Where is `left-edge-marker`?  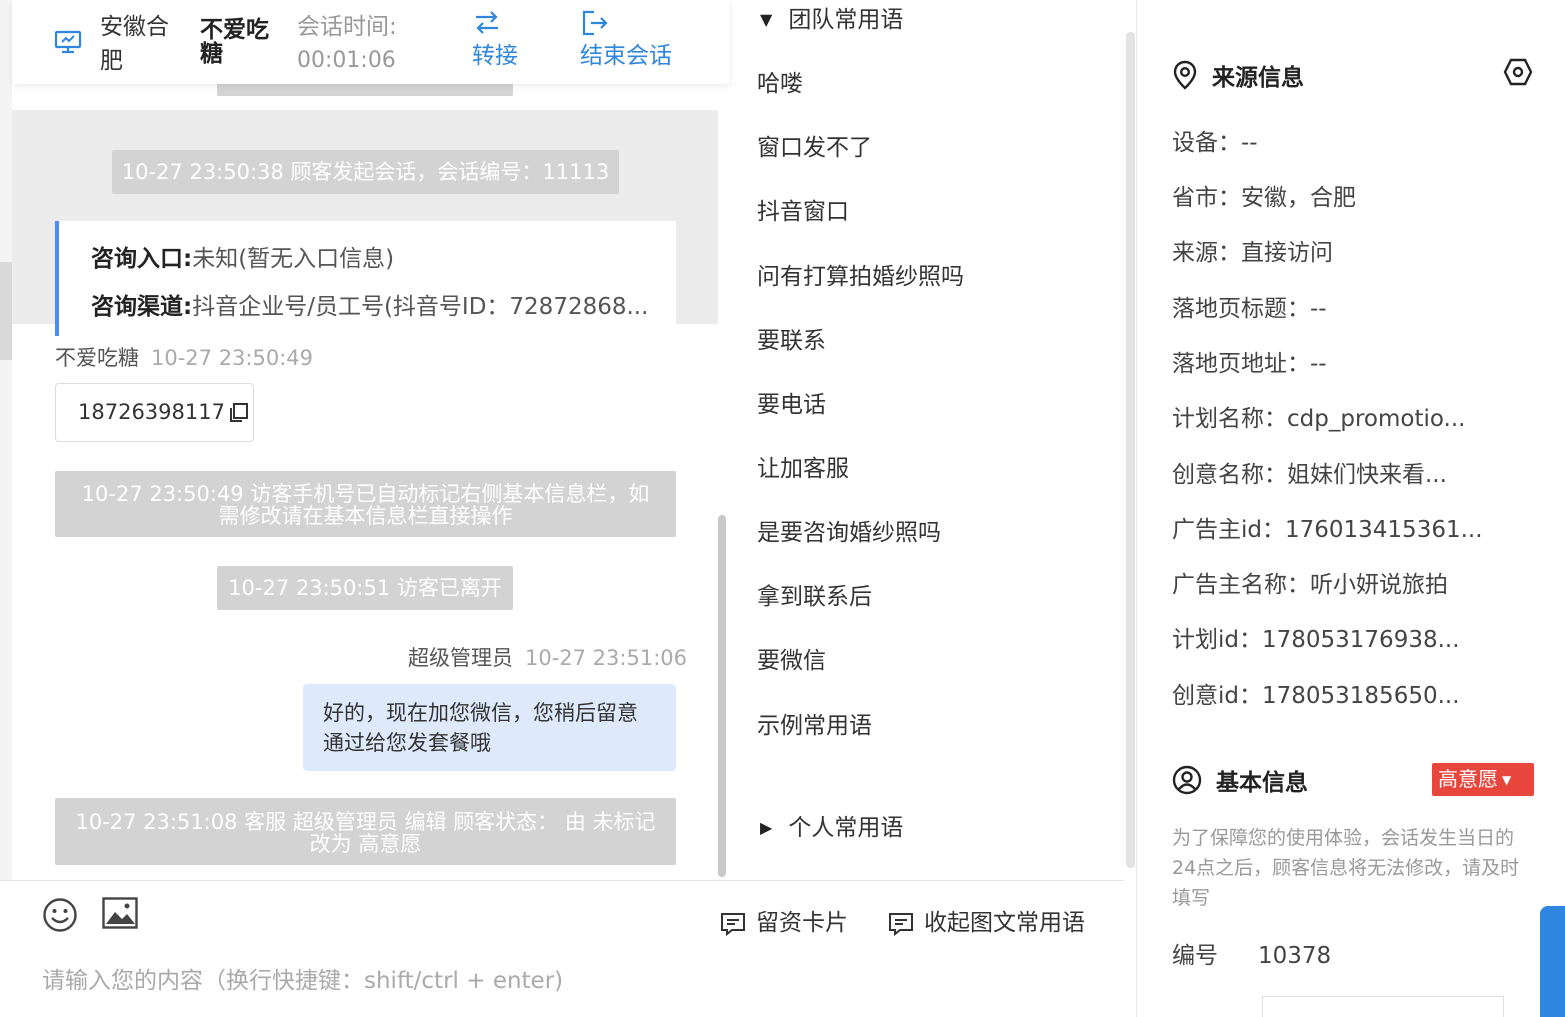 left-edge-marker is located at coordinates (6, 311).